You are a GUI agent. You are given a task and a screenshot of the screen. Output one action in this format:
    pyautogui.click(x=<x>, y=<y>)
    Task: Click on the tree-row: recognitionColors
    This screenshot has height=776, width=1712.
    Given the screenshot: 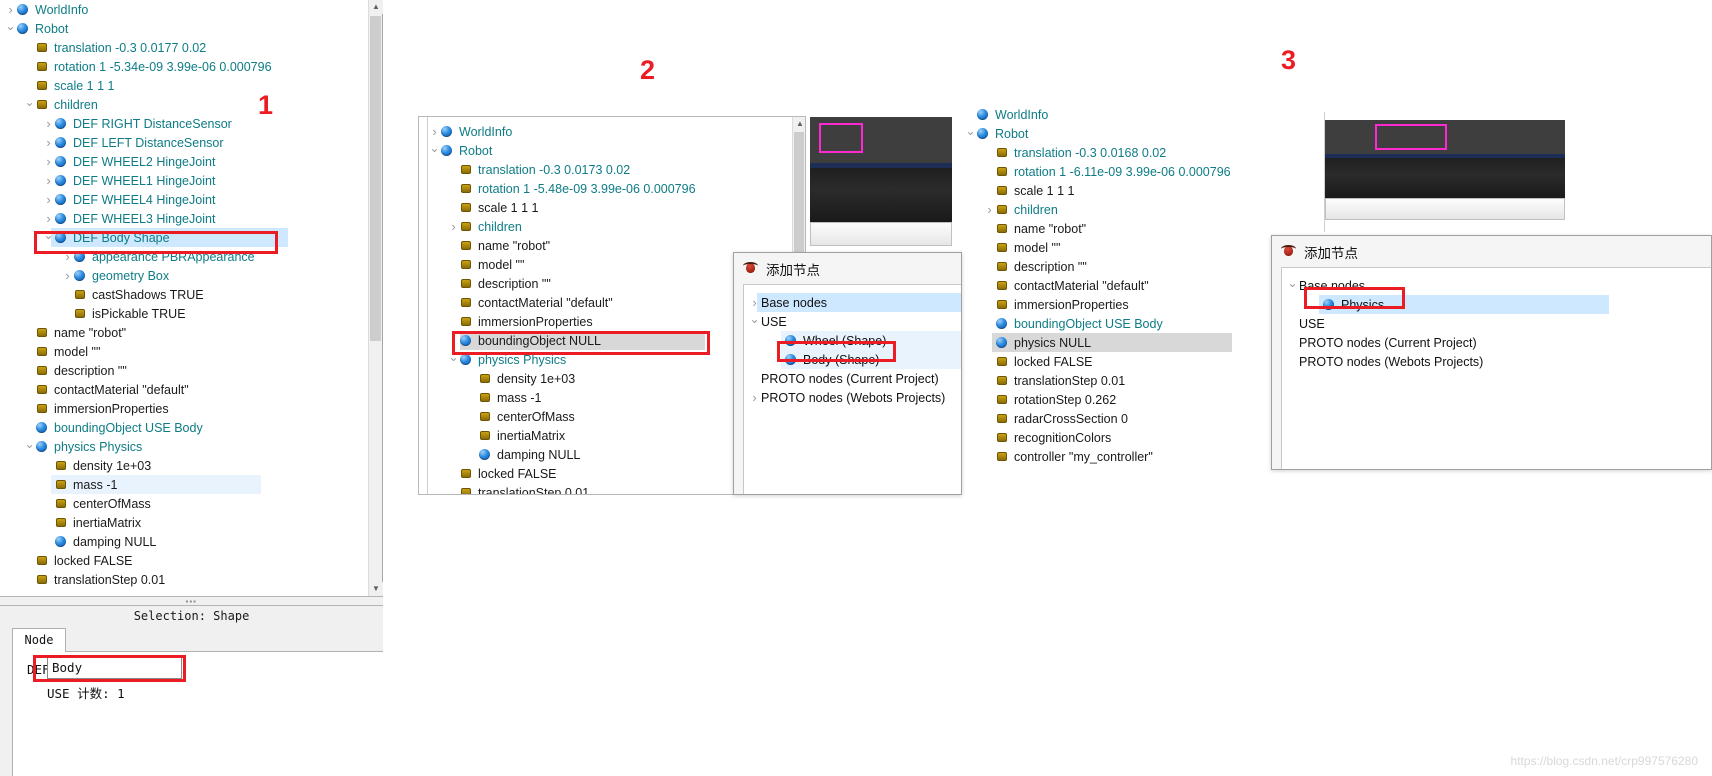 What is the action you would take?
    pyautogui.click(x=1105, y=437)
    